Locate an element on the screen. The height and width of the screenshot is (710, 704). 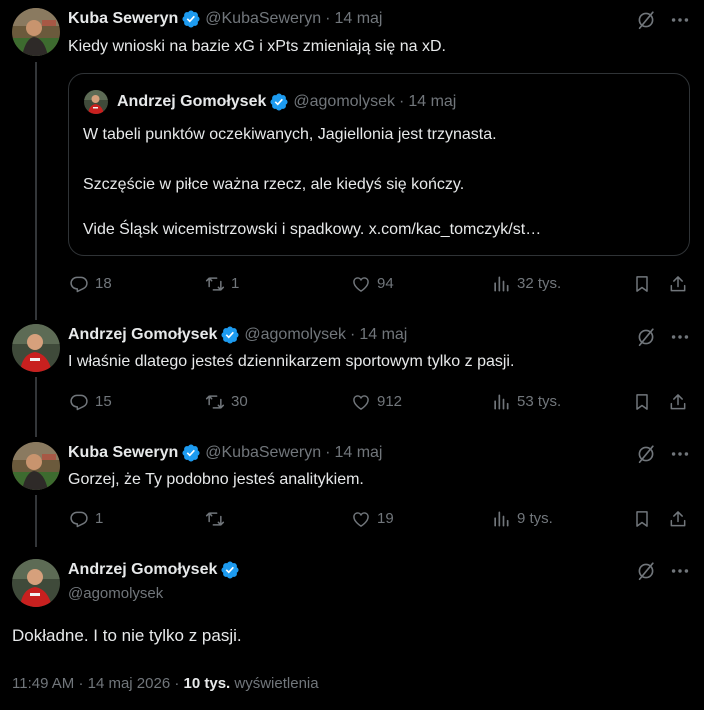
tweet-header: Andrzej Gomołysek @agomolysek · 14 maj is located at coordinates (237, 335).